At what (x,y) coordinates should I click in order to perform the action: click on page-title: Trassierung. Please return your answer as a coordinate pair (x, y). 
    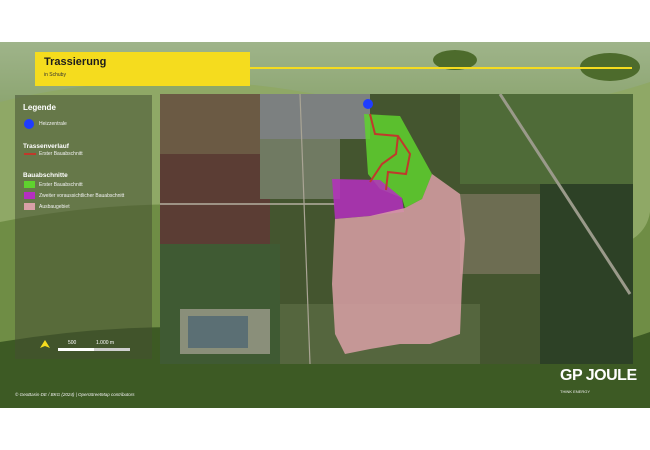
    Looking at the image, I should click on (75, 62).